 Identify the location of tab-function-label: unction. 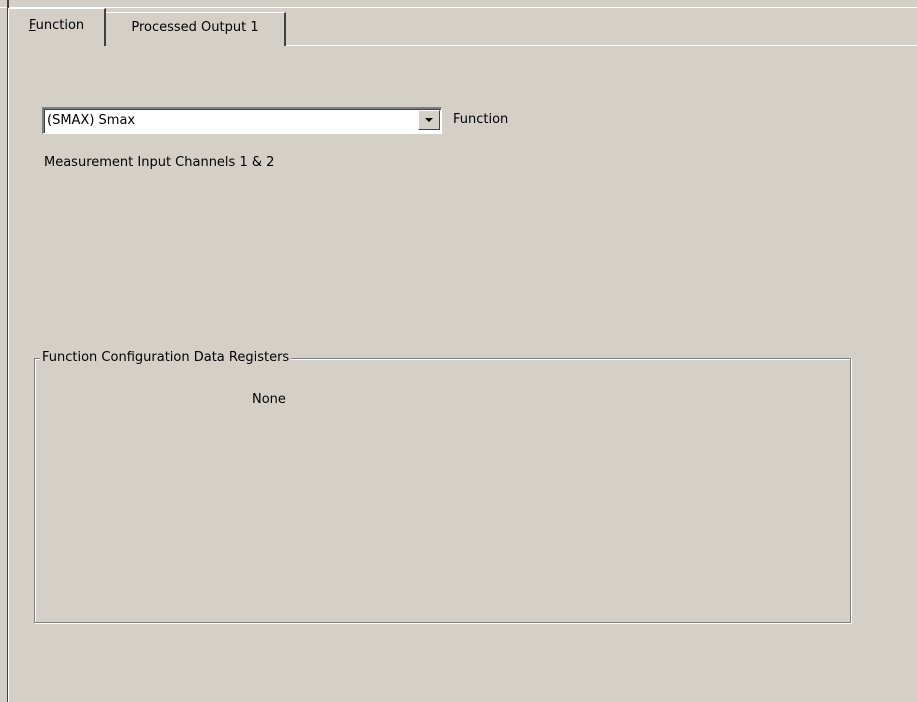
(60, 25).